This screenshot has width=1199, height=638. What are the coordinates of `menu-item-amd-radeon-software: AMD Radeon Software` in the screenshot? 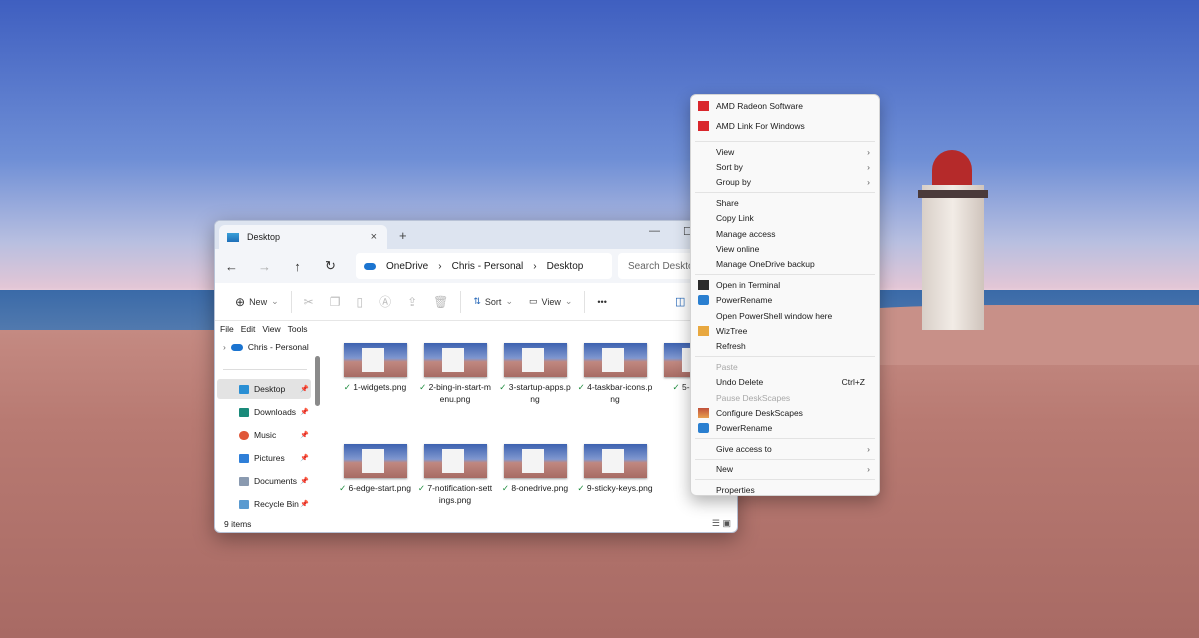 It's located at (785, 105).